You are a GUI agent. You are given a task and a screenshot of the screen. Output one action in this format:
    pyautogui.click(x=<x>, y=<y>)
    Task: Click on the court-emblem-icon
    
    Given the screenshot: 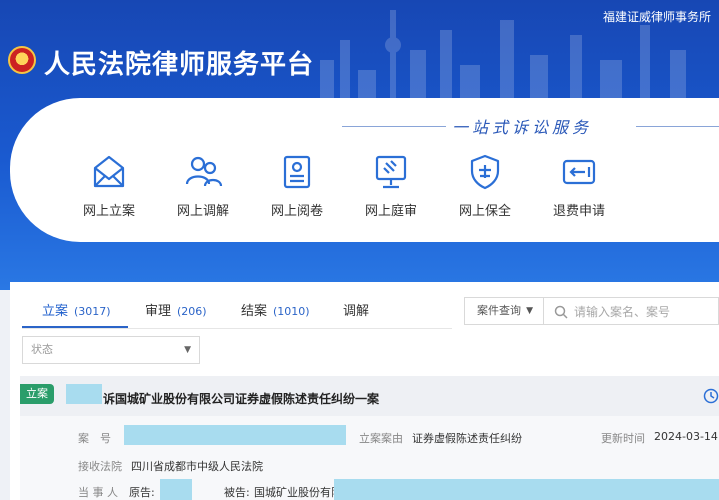 What is the action you would take?
    pyautogui.click(x=22, y=60)
    